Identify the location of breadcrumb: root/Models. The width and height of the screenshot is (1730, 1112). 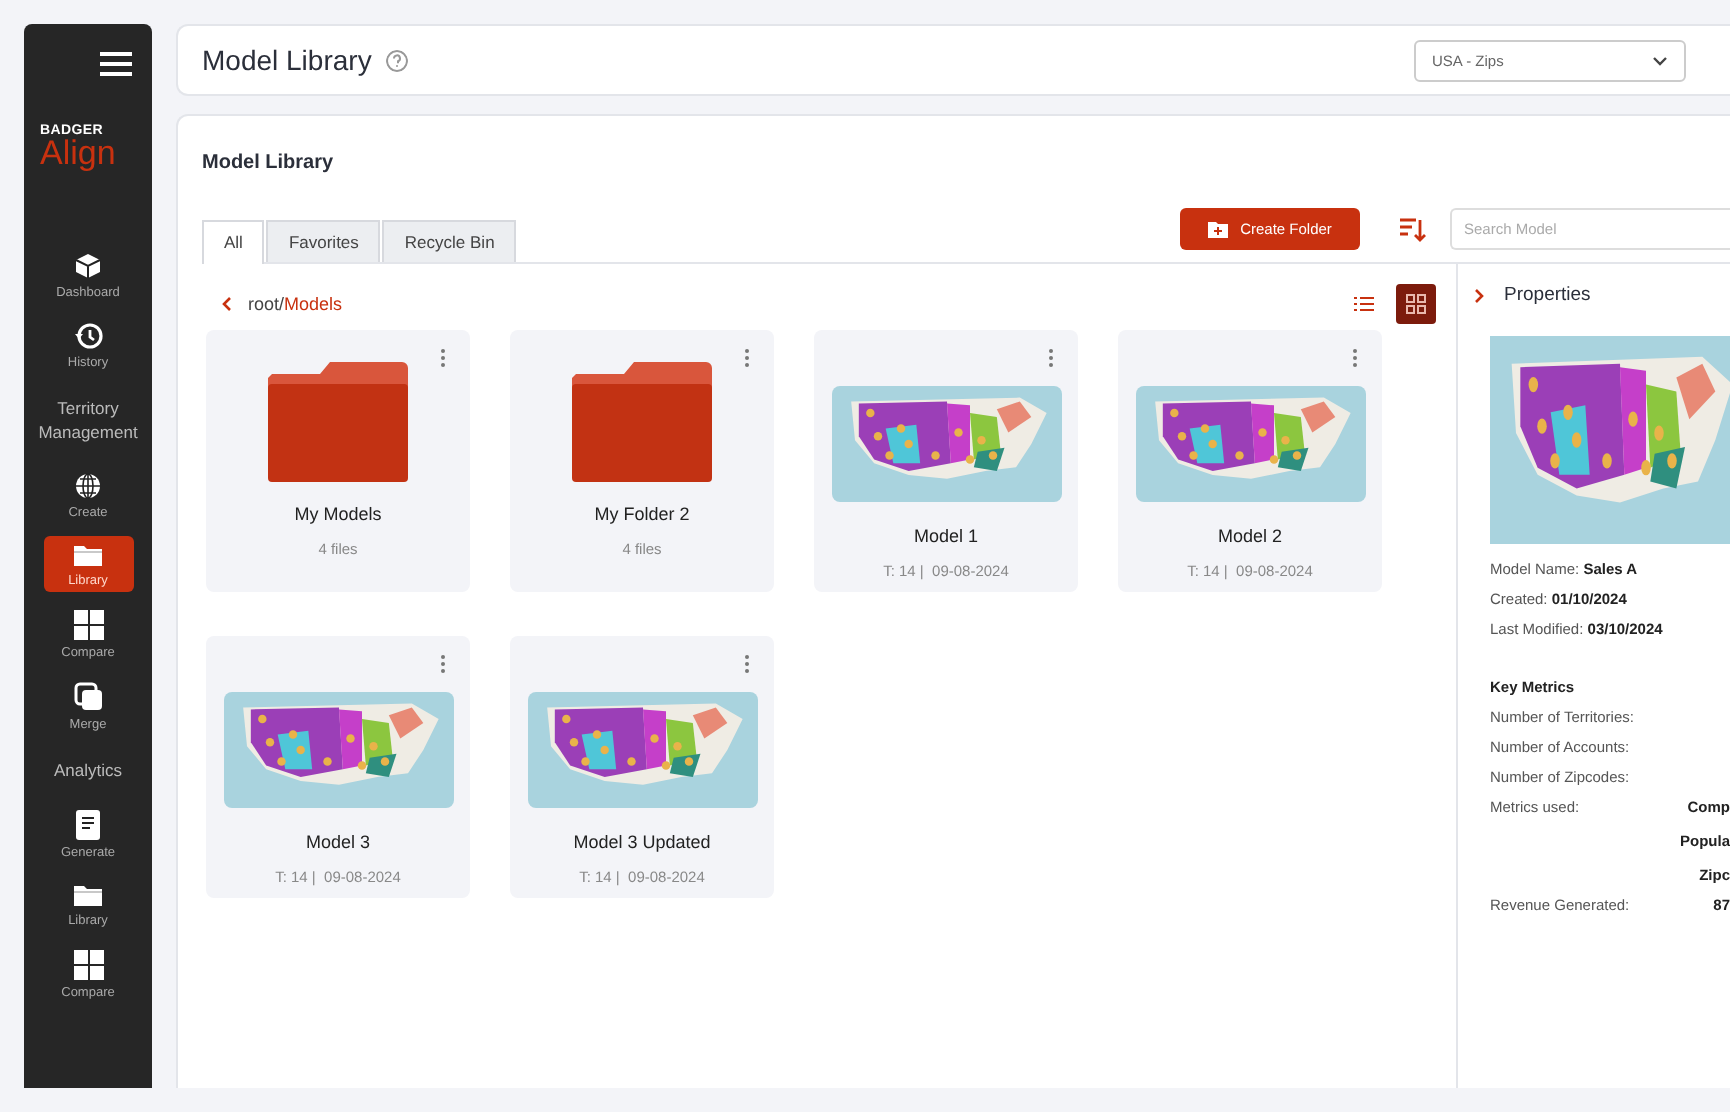
(295, 304).